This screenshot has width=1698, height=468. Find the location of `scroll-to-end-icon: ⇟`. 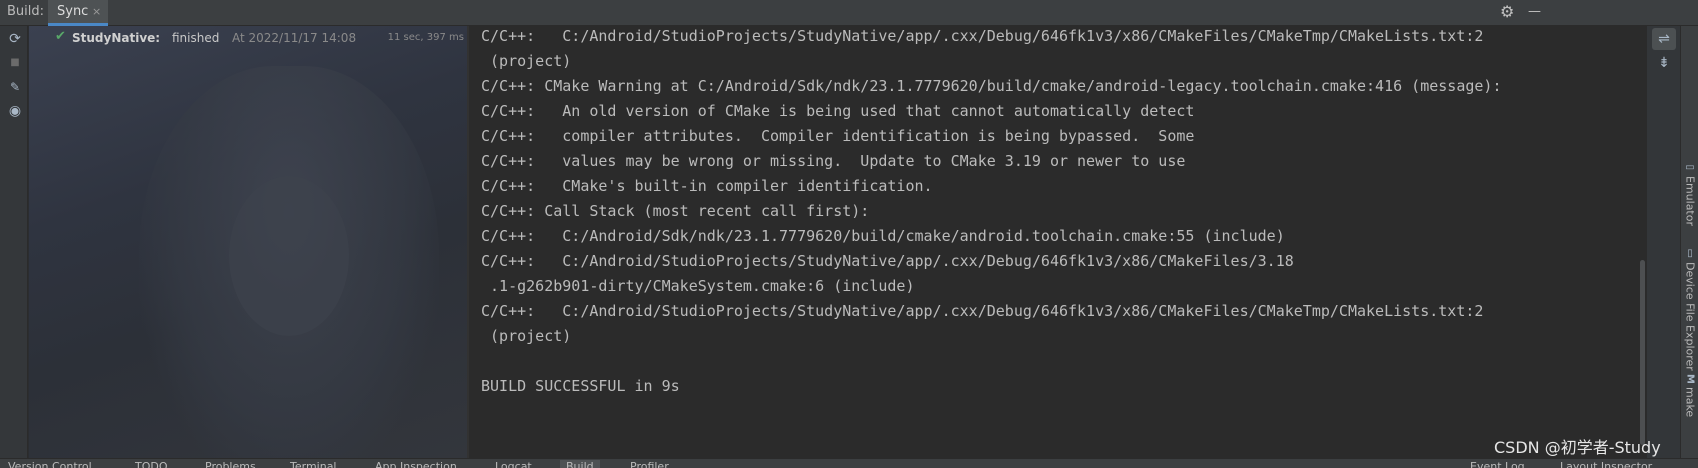

scroll-to-end-icon: ⇟ is located at coordinates (1664, 63).